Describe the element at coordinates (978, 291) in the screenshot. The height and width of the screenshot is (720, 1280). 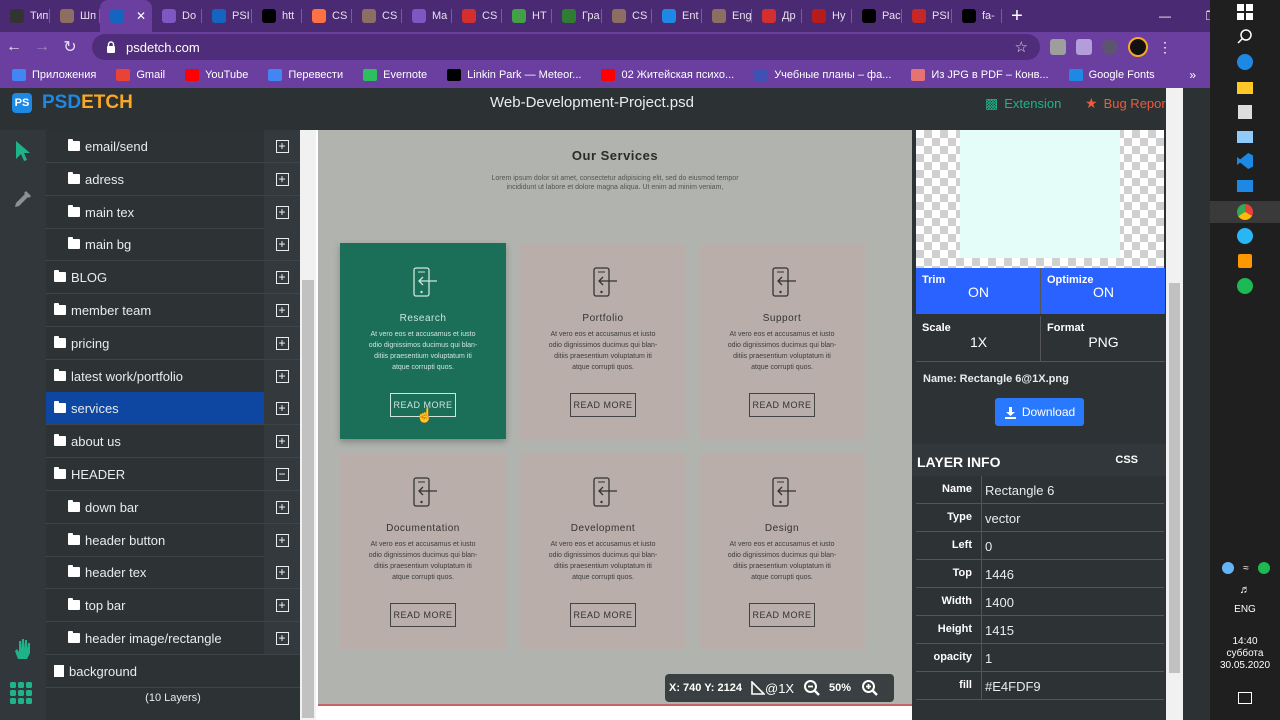
I see `trim-toggle: Trim ON` at that location.